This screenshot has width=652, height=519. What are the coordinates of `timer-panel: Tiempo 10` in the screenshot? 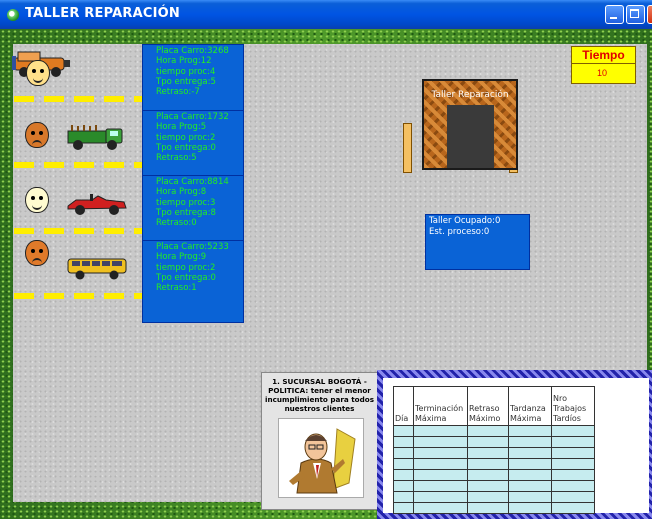 It's located at (603, 65).